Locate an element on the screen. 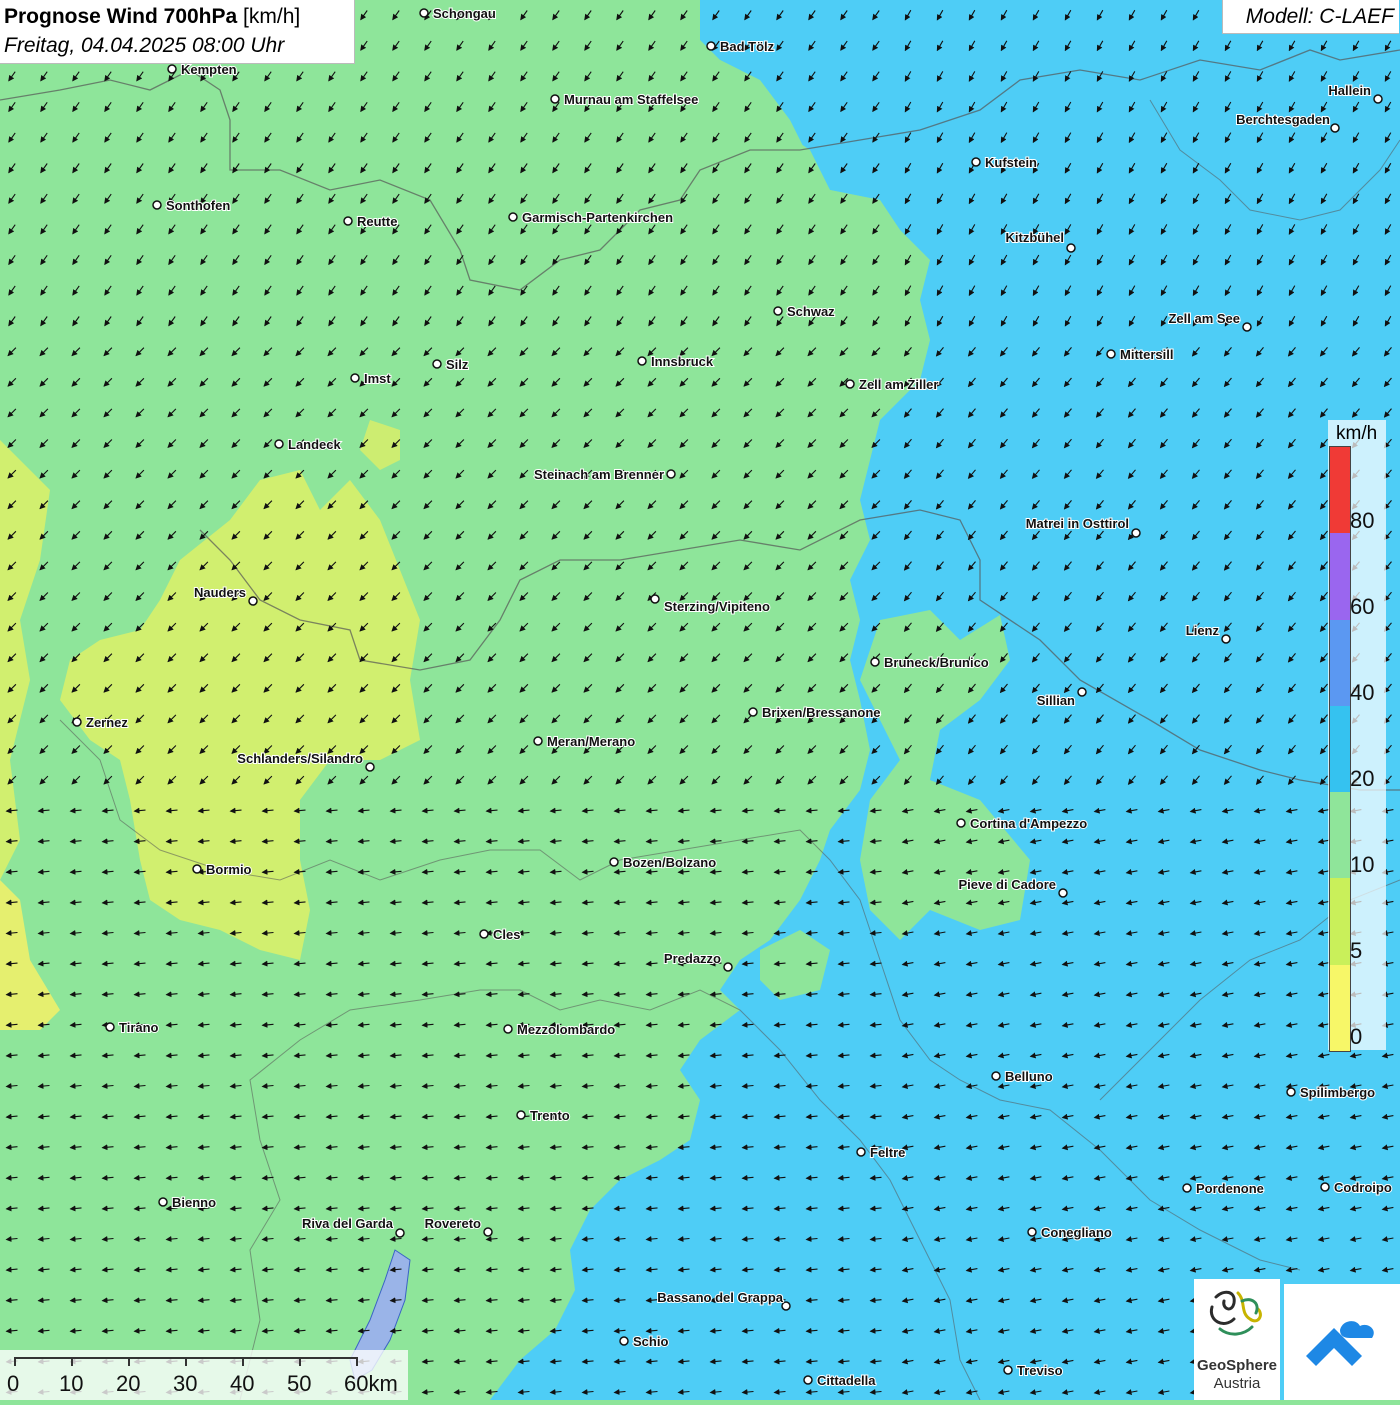 Image resolution: width=1400 pixels, height=1405 pixels. city-label: Schio is located at coordinates (650, 1341).